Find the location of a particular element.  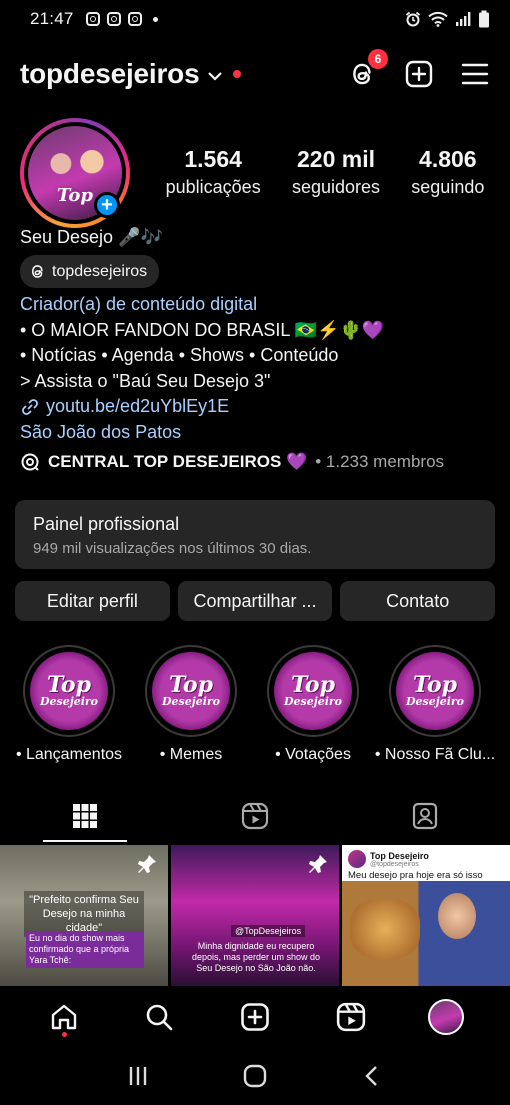

tab-tagged is located at coordinates (425, 816).